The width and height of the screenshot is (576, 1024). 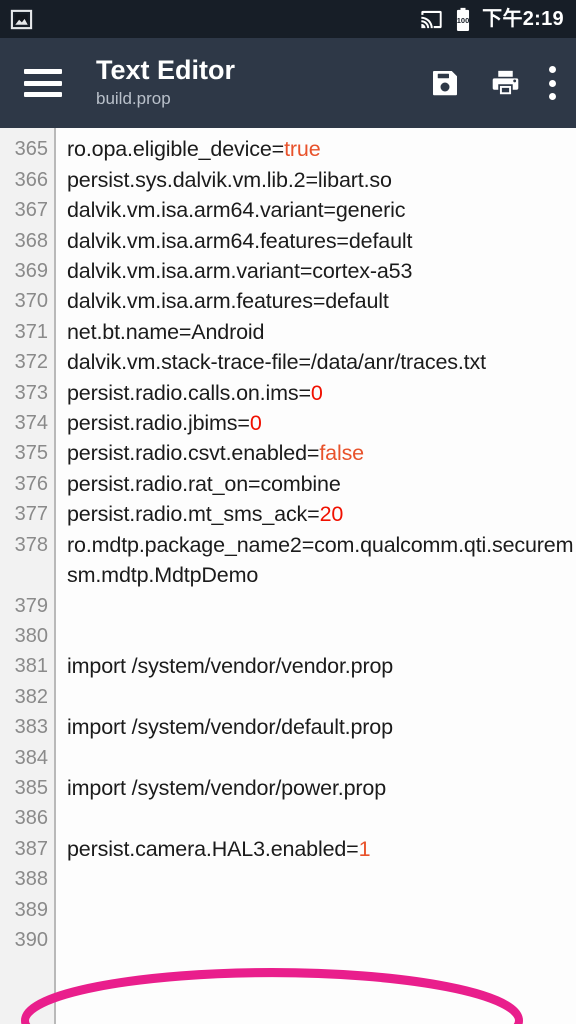 I want to click on app-bar: Text Editor build.prop, so click(x=288, y=83).